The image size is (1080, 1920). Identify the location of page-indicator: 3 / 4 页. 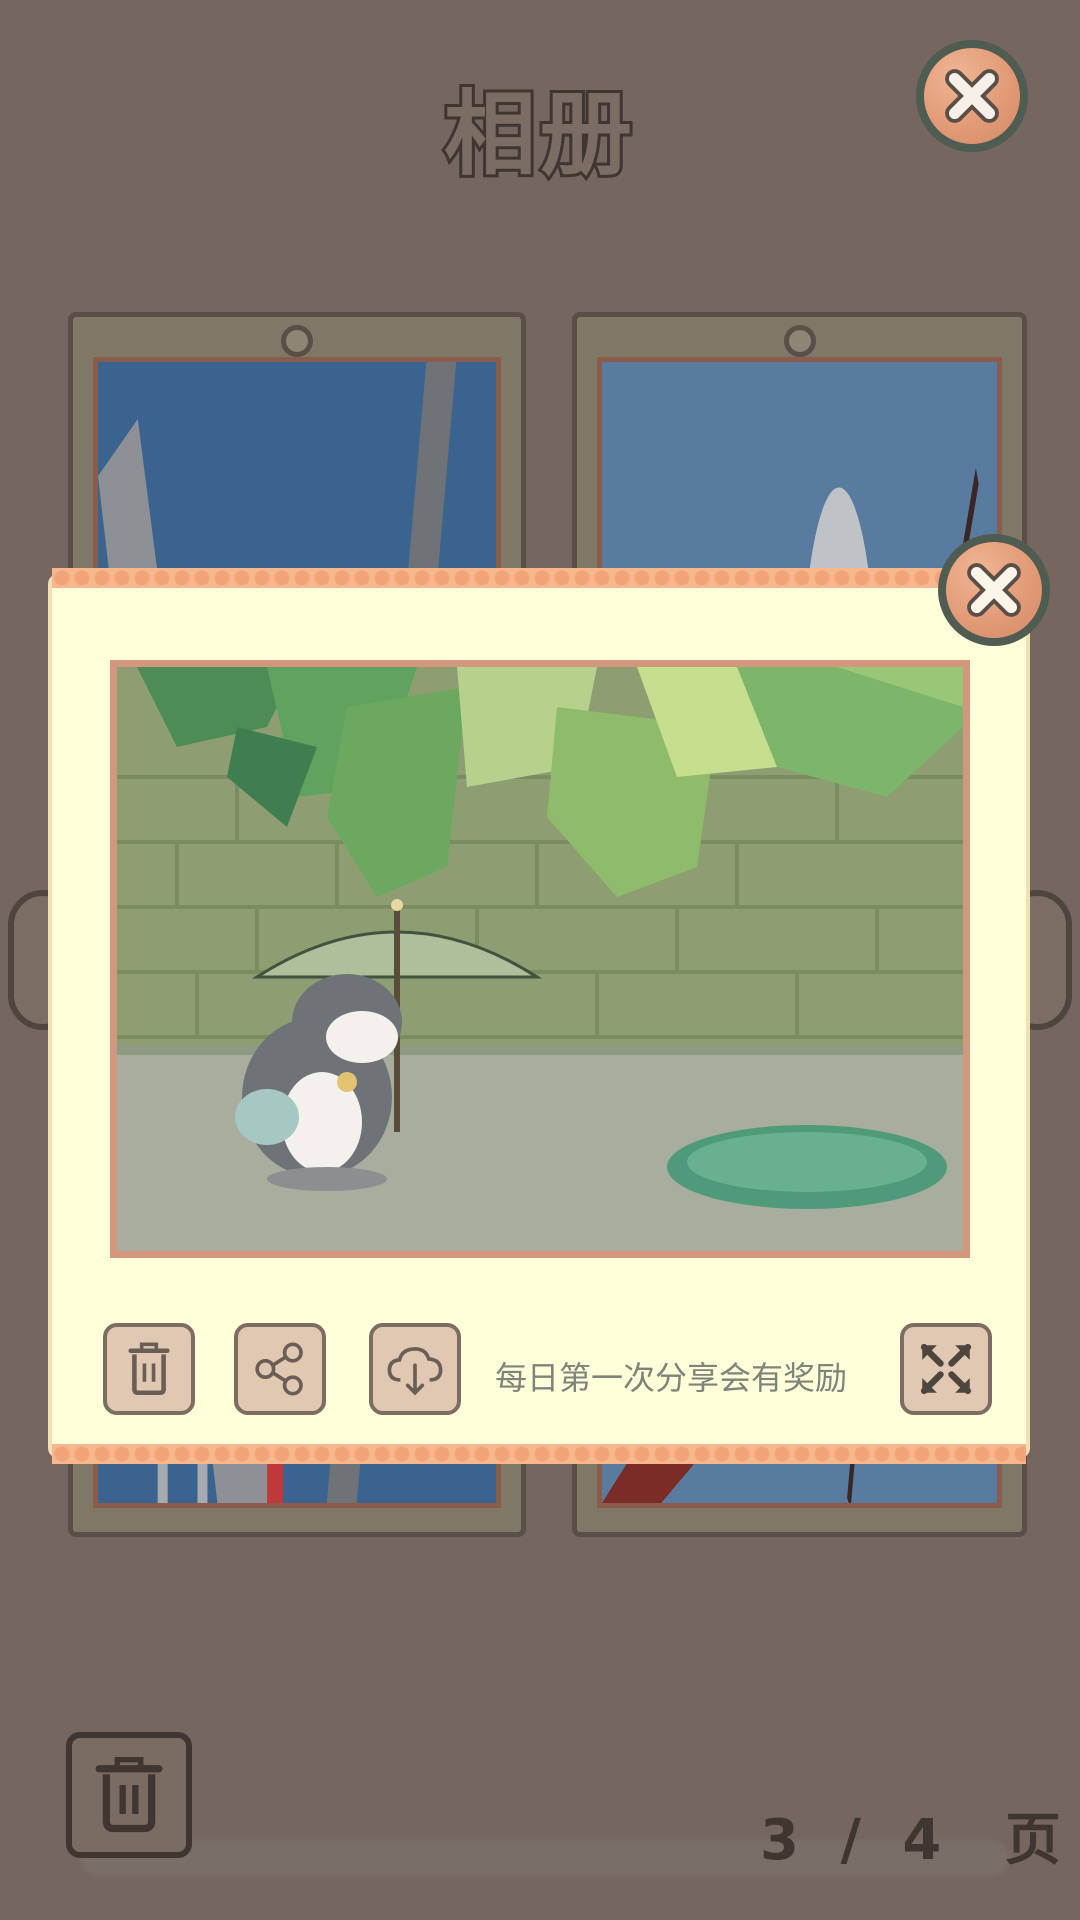
(911, 1835).